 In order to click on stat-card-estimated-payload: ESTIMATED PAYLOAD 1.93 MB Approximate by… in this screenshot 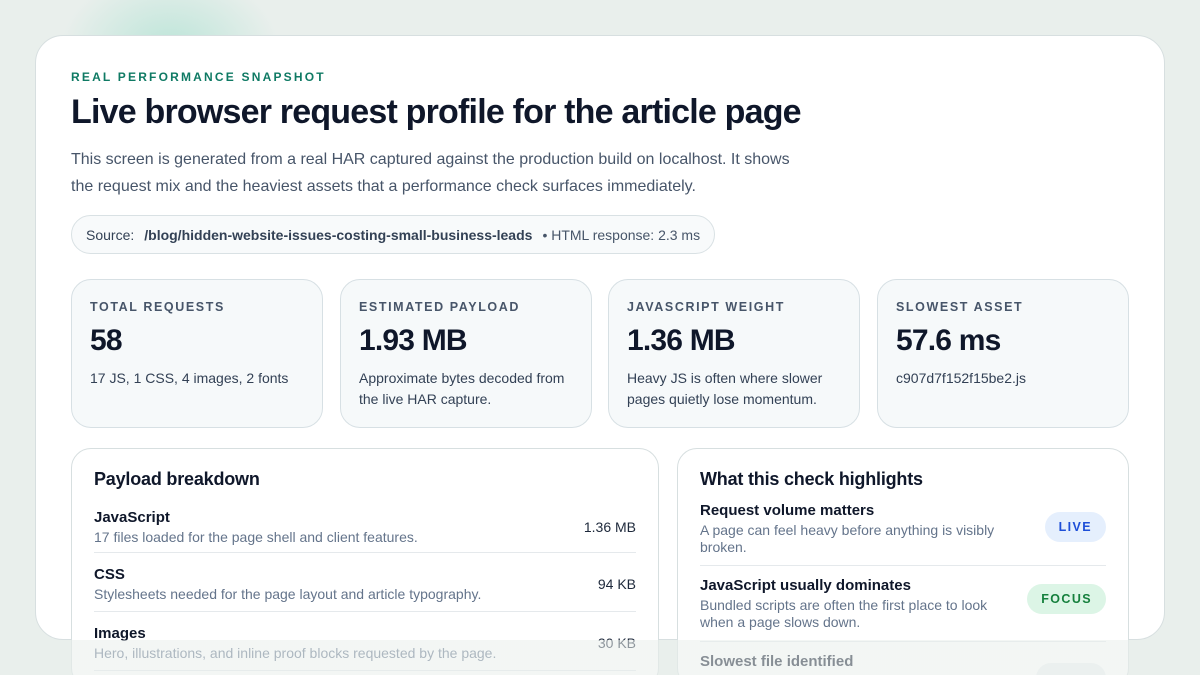, I will do `click(466, 353)`.